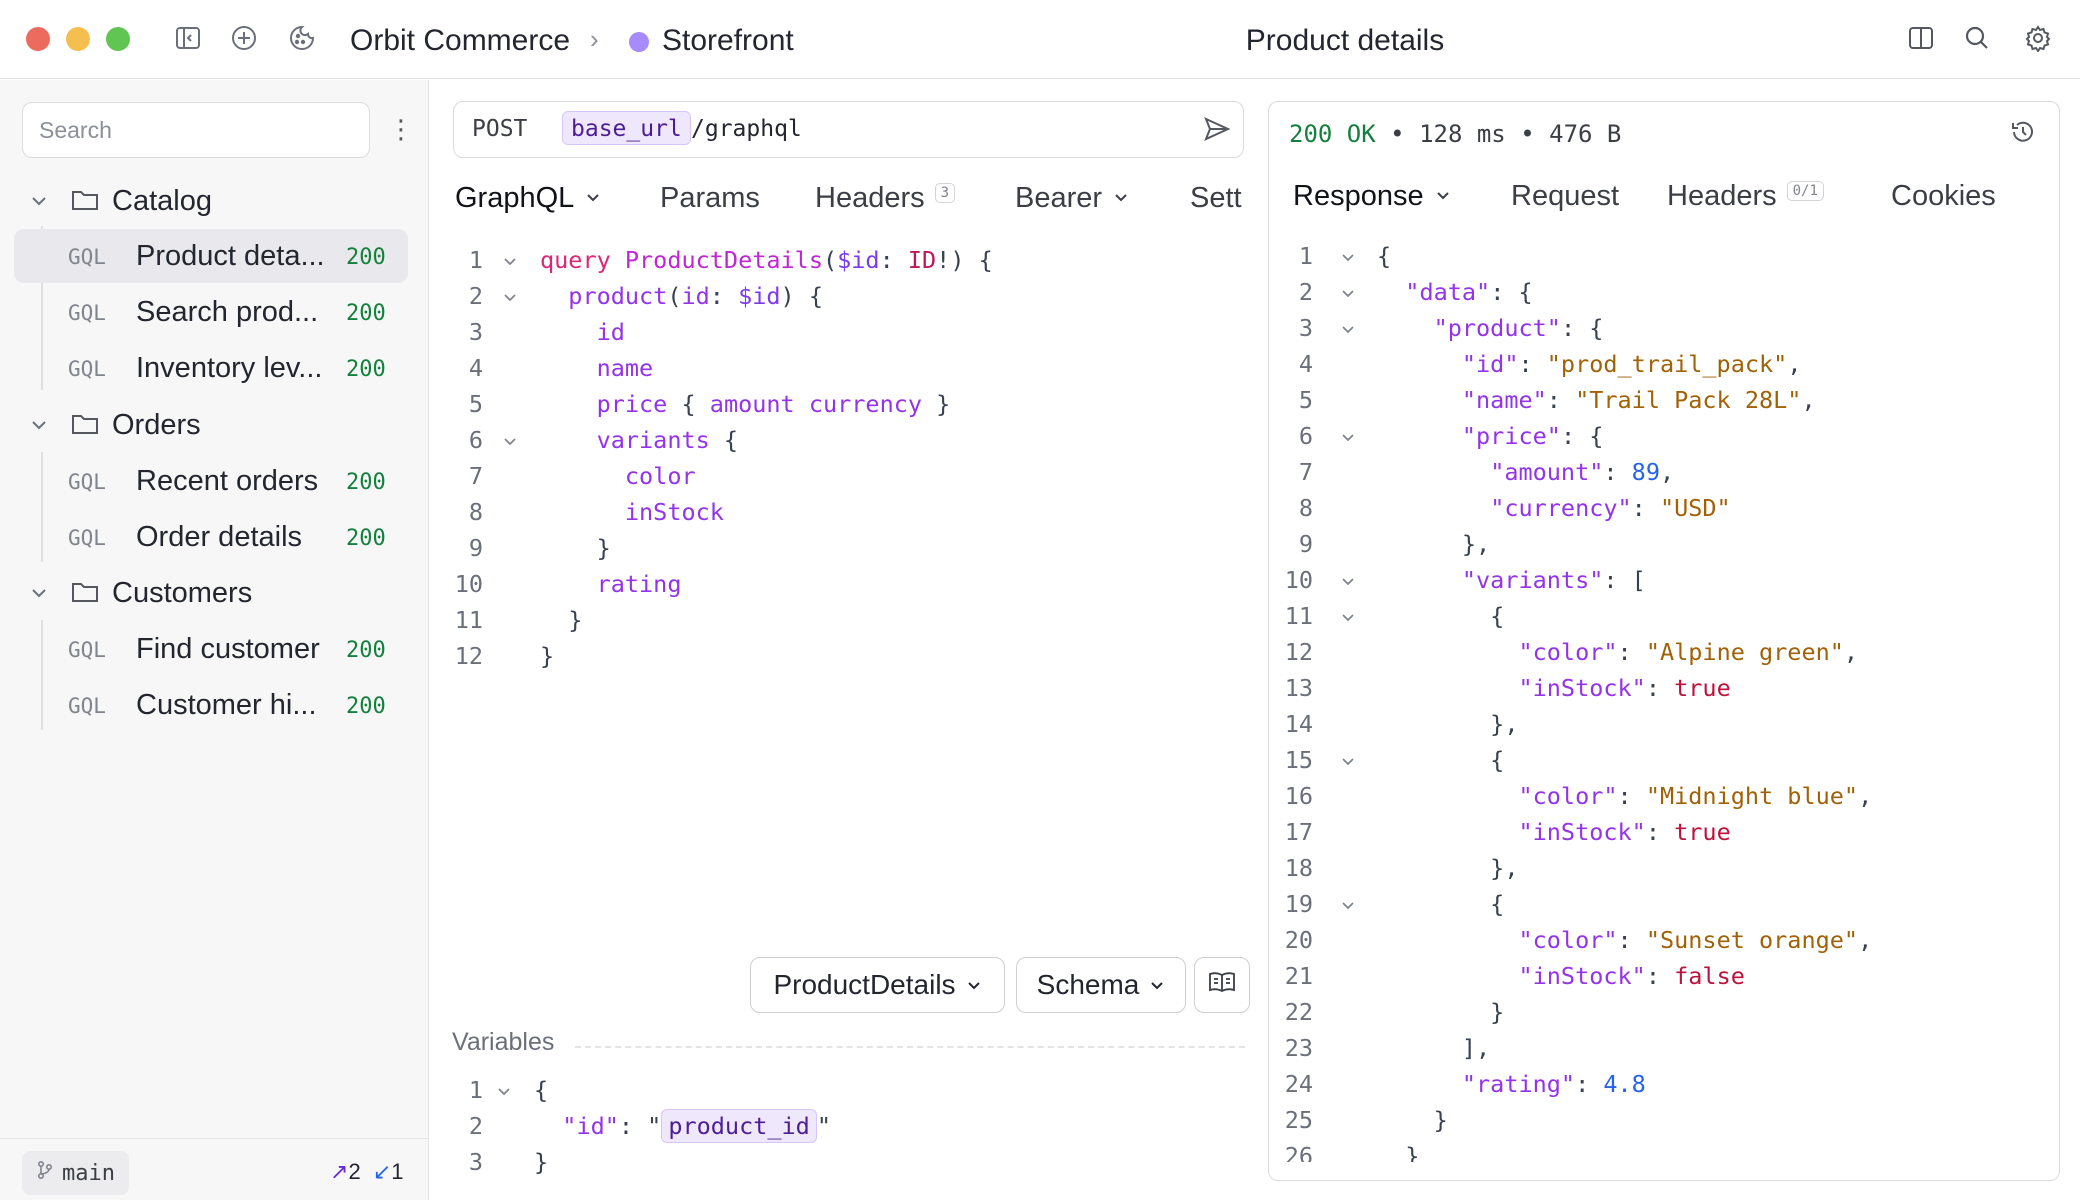 The image size is (2080, 1200). I want to click on line-number: 10, so click(1298, 580).